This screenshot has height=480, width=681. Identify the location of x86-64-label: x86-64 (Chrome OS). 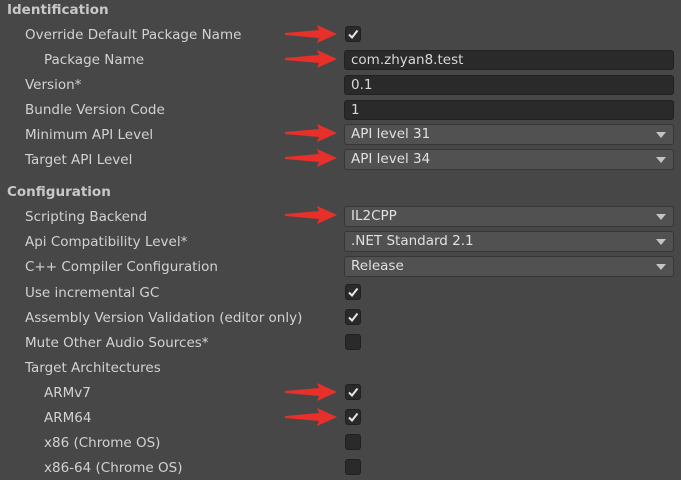
(113, 468).